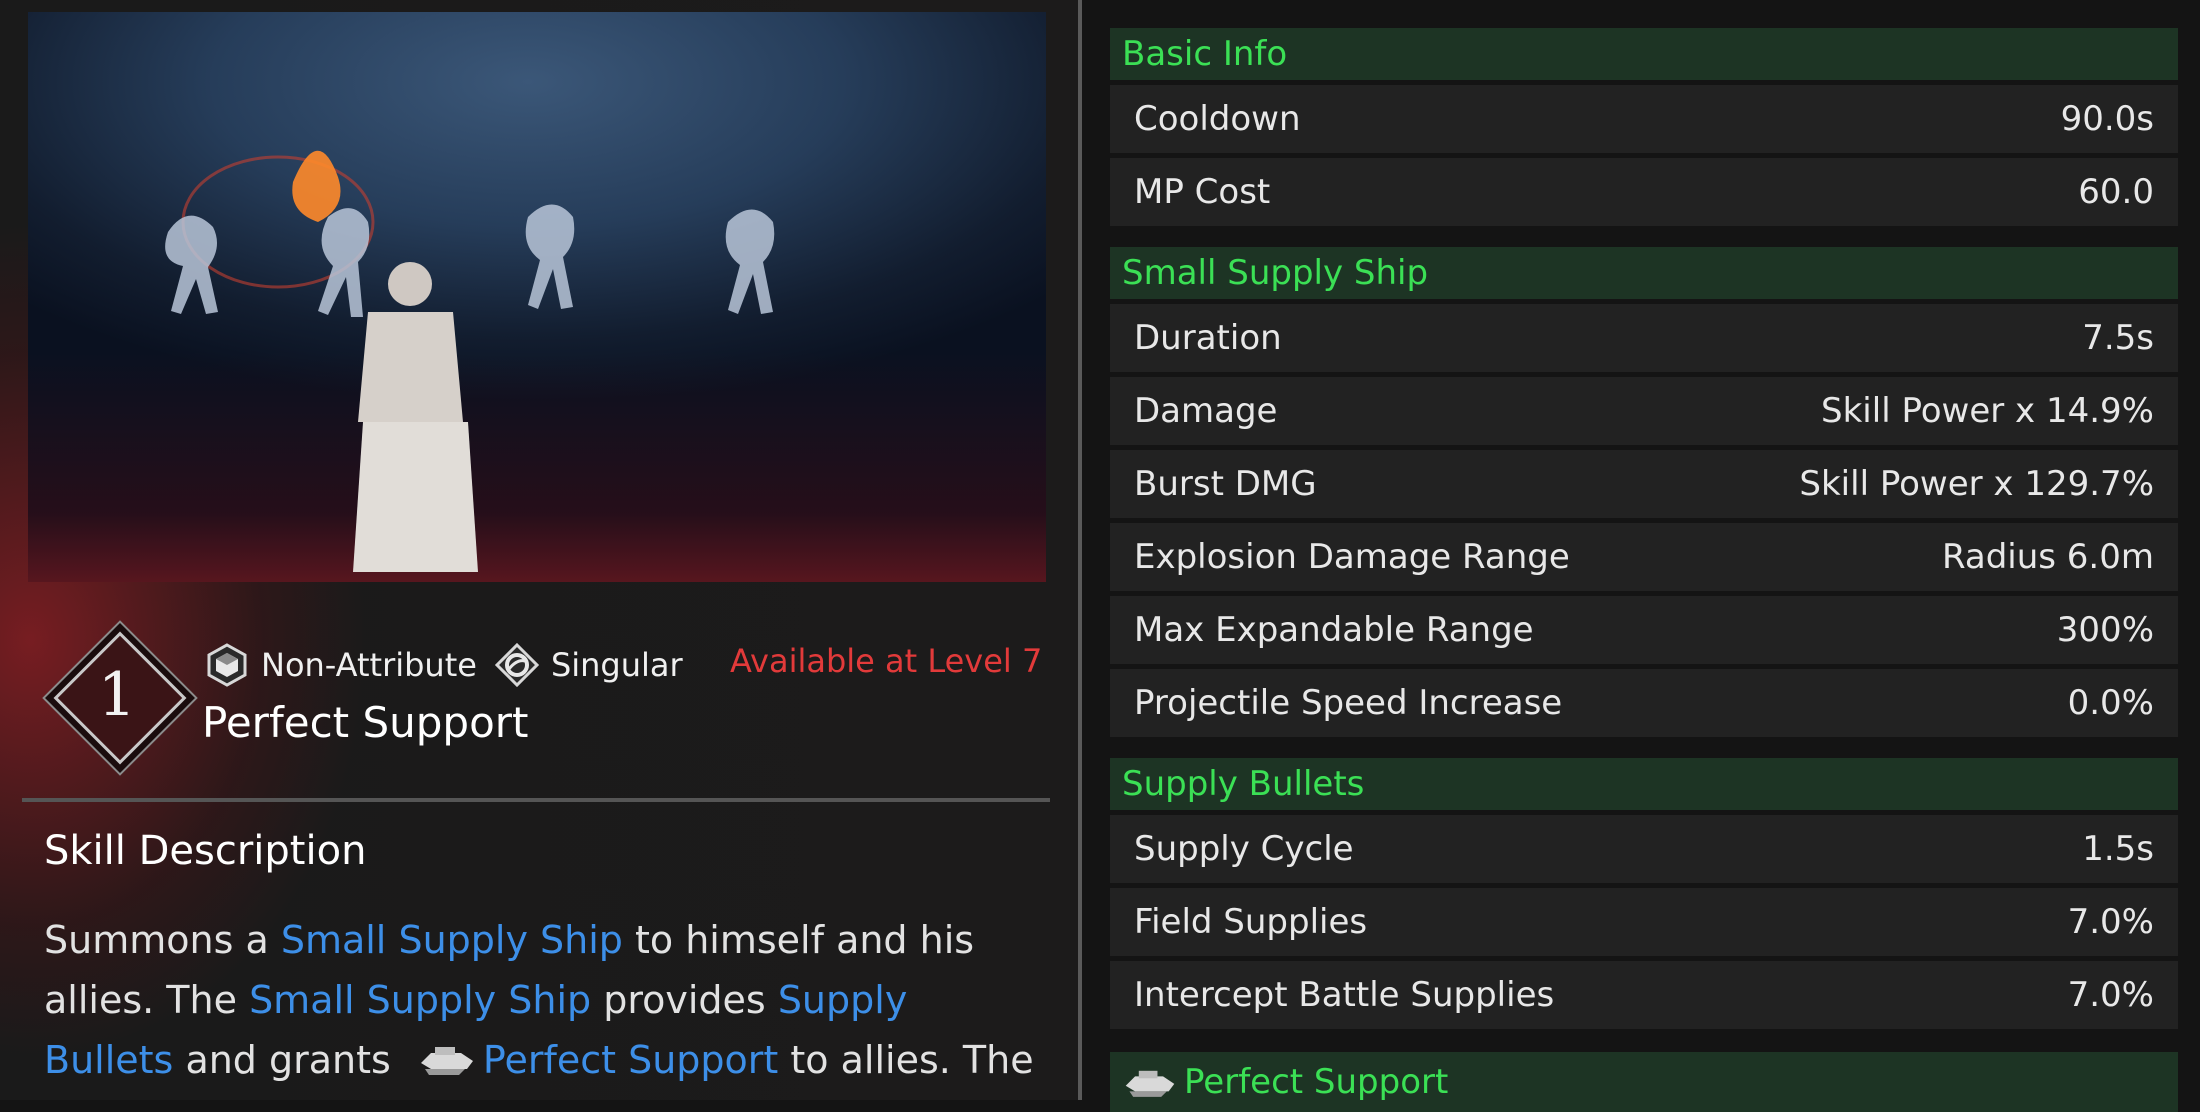  Describe the element at coordinates (1644, 119) in the screenshot. I see `stat-row: Cooldown 90.0s` at that location.